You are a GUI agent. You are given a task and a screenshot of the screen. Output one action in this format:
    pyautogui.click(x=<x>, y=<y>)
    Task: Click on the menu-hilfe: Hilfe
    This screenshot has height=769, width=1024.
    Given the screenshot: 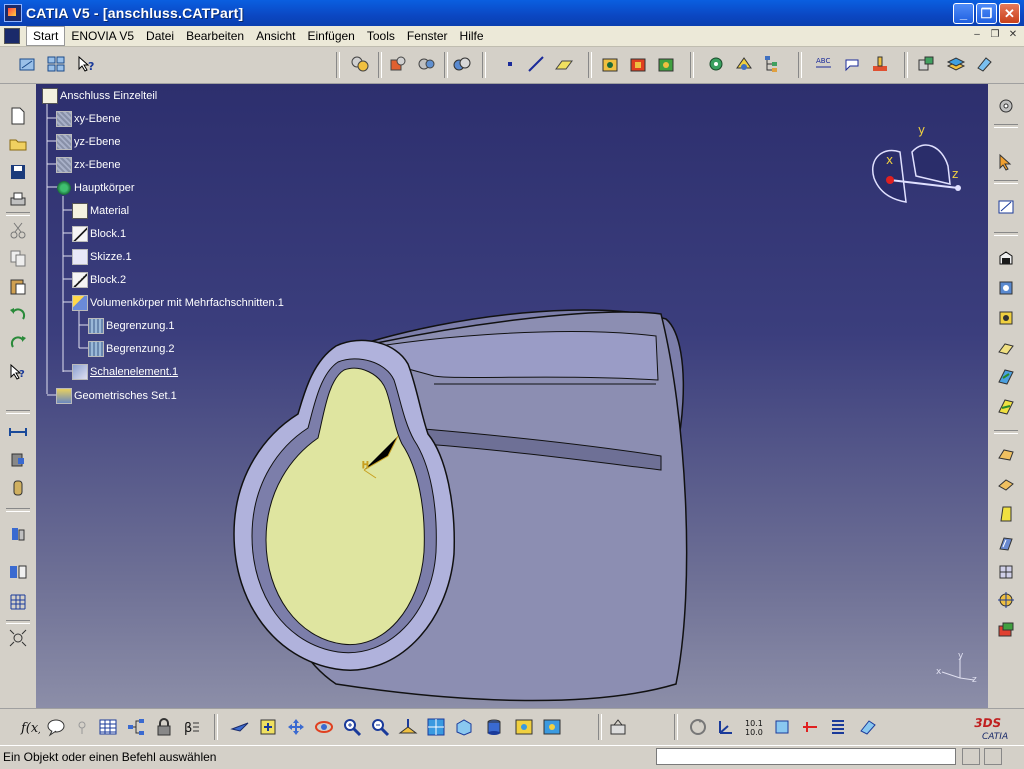 What is the action you would take?
    pyautogui.click(x=472, y=36)
    